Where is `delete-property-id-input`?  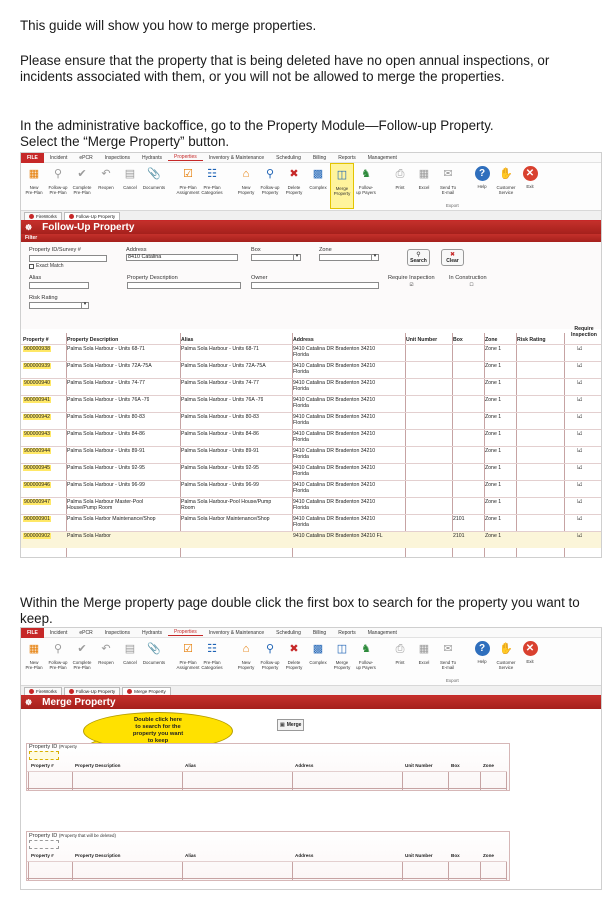
delete-property-id-input is located at coordinates (44, 844).